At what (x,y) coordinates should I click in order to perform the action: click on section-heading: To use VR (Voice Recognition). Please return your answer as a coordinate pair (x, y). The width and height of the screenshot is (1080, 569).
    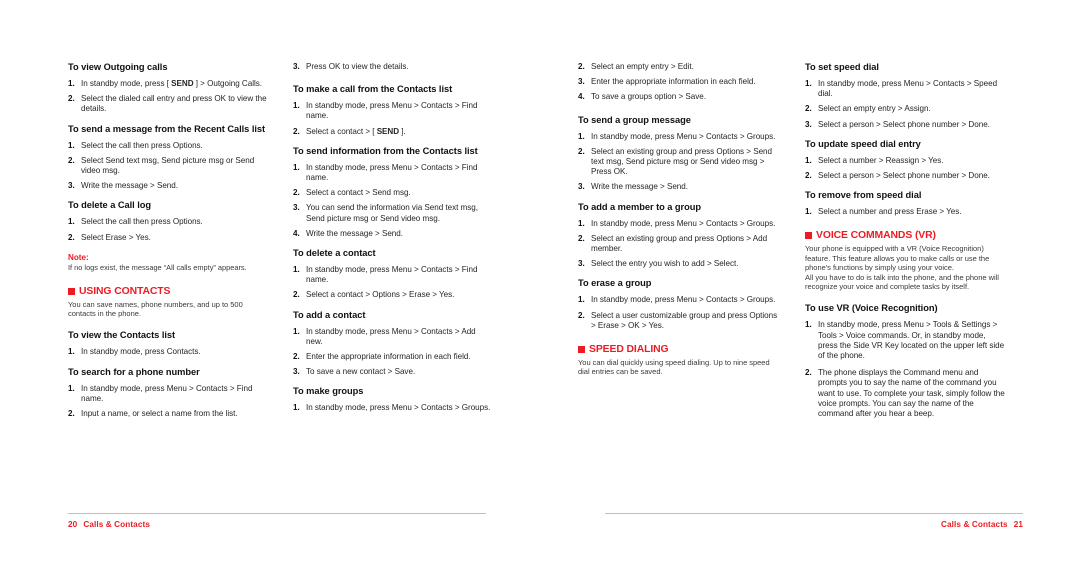
    Looking at the image, I should click on (871, 308).